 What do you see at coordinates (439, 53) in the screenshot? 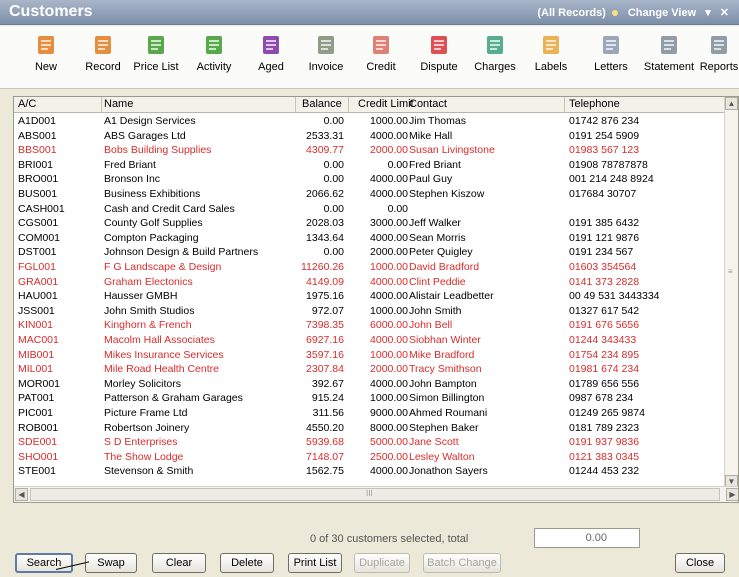
I see `toolbar-button-dispute: Dispute` at bounding box center [439, 53].